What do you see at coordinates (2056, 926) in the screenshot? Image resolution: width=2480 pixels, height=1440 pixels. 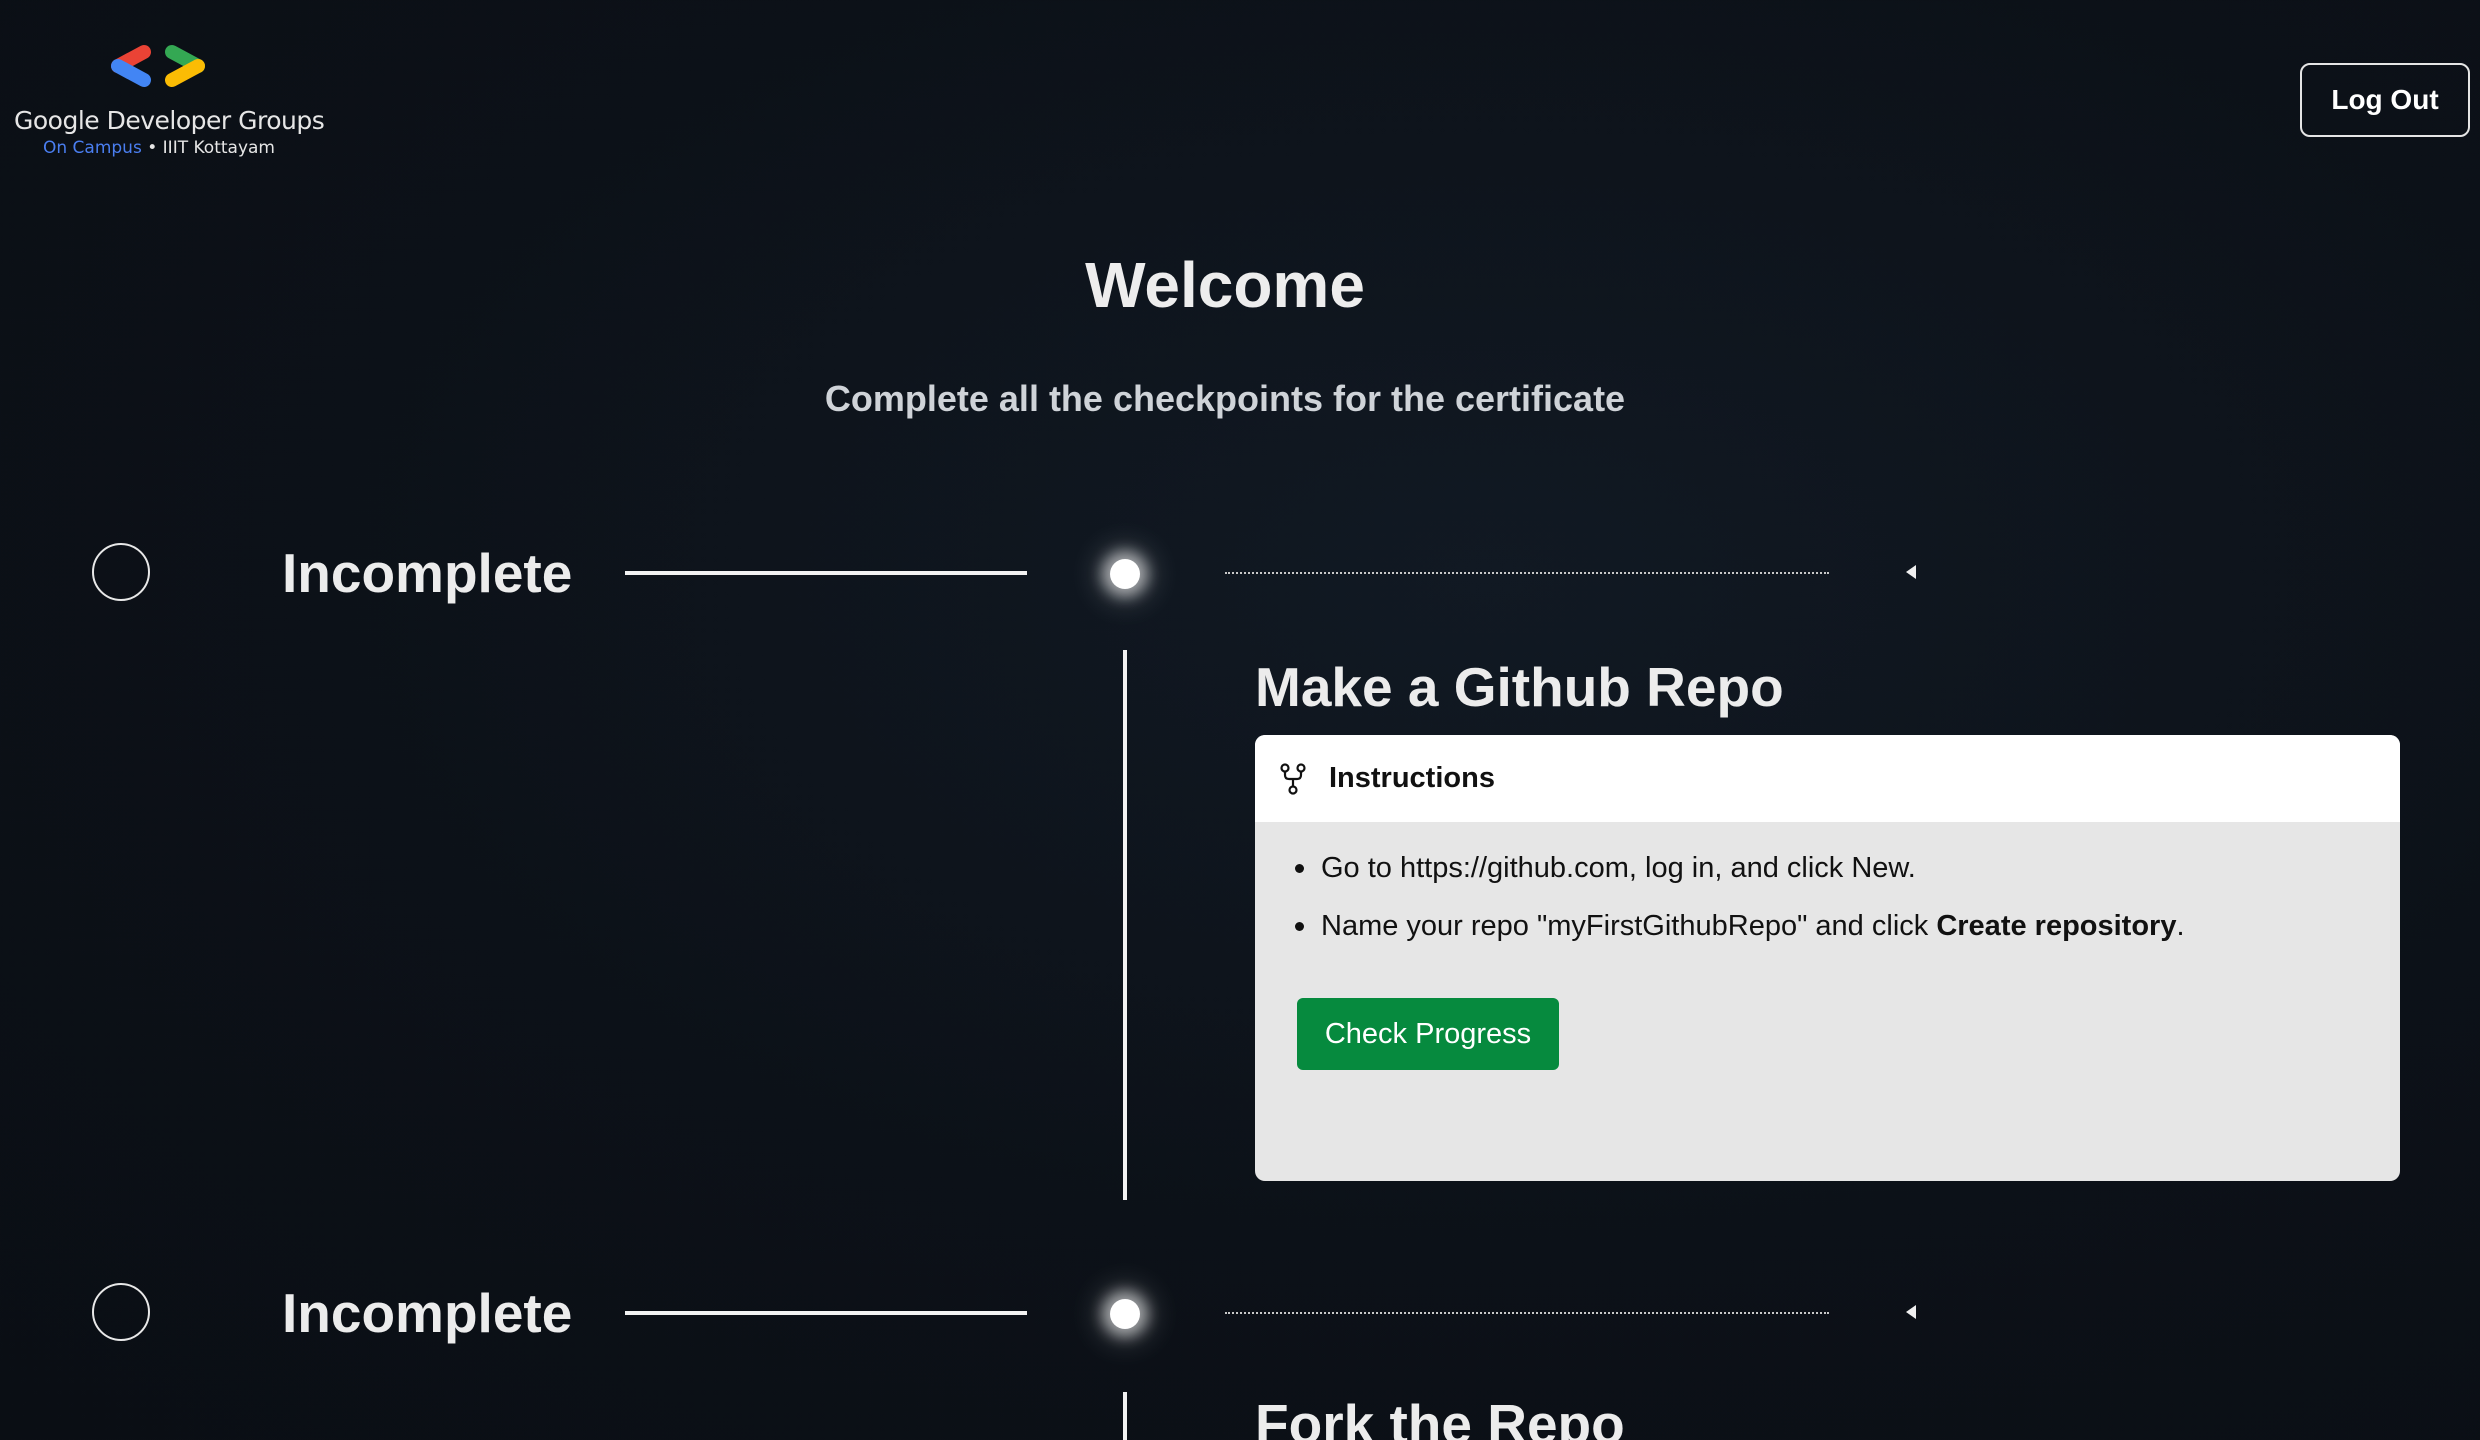 I see `instruction-step-2-bold: Create repository` at bounding box center [2056, 926].